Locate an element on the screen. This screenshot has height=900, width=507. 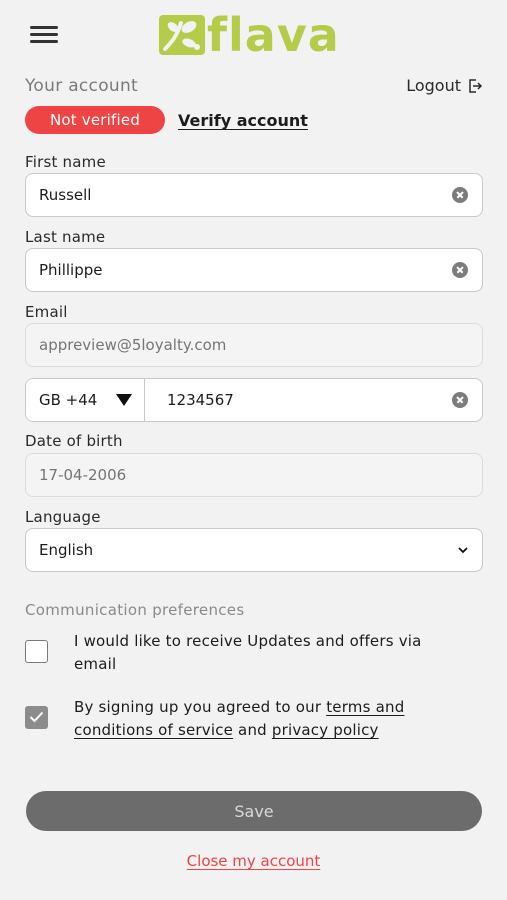
logout-icon is located at coordinates (476, 85).